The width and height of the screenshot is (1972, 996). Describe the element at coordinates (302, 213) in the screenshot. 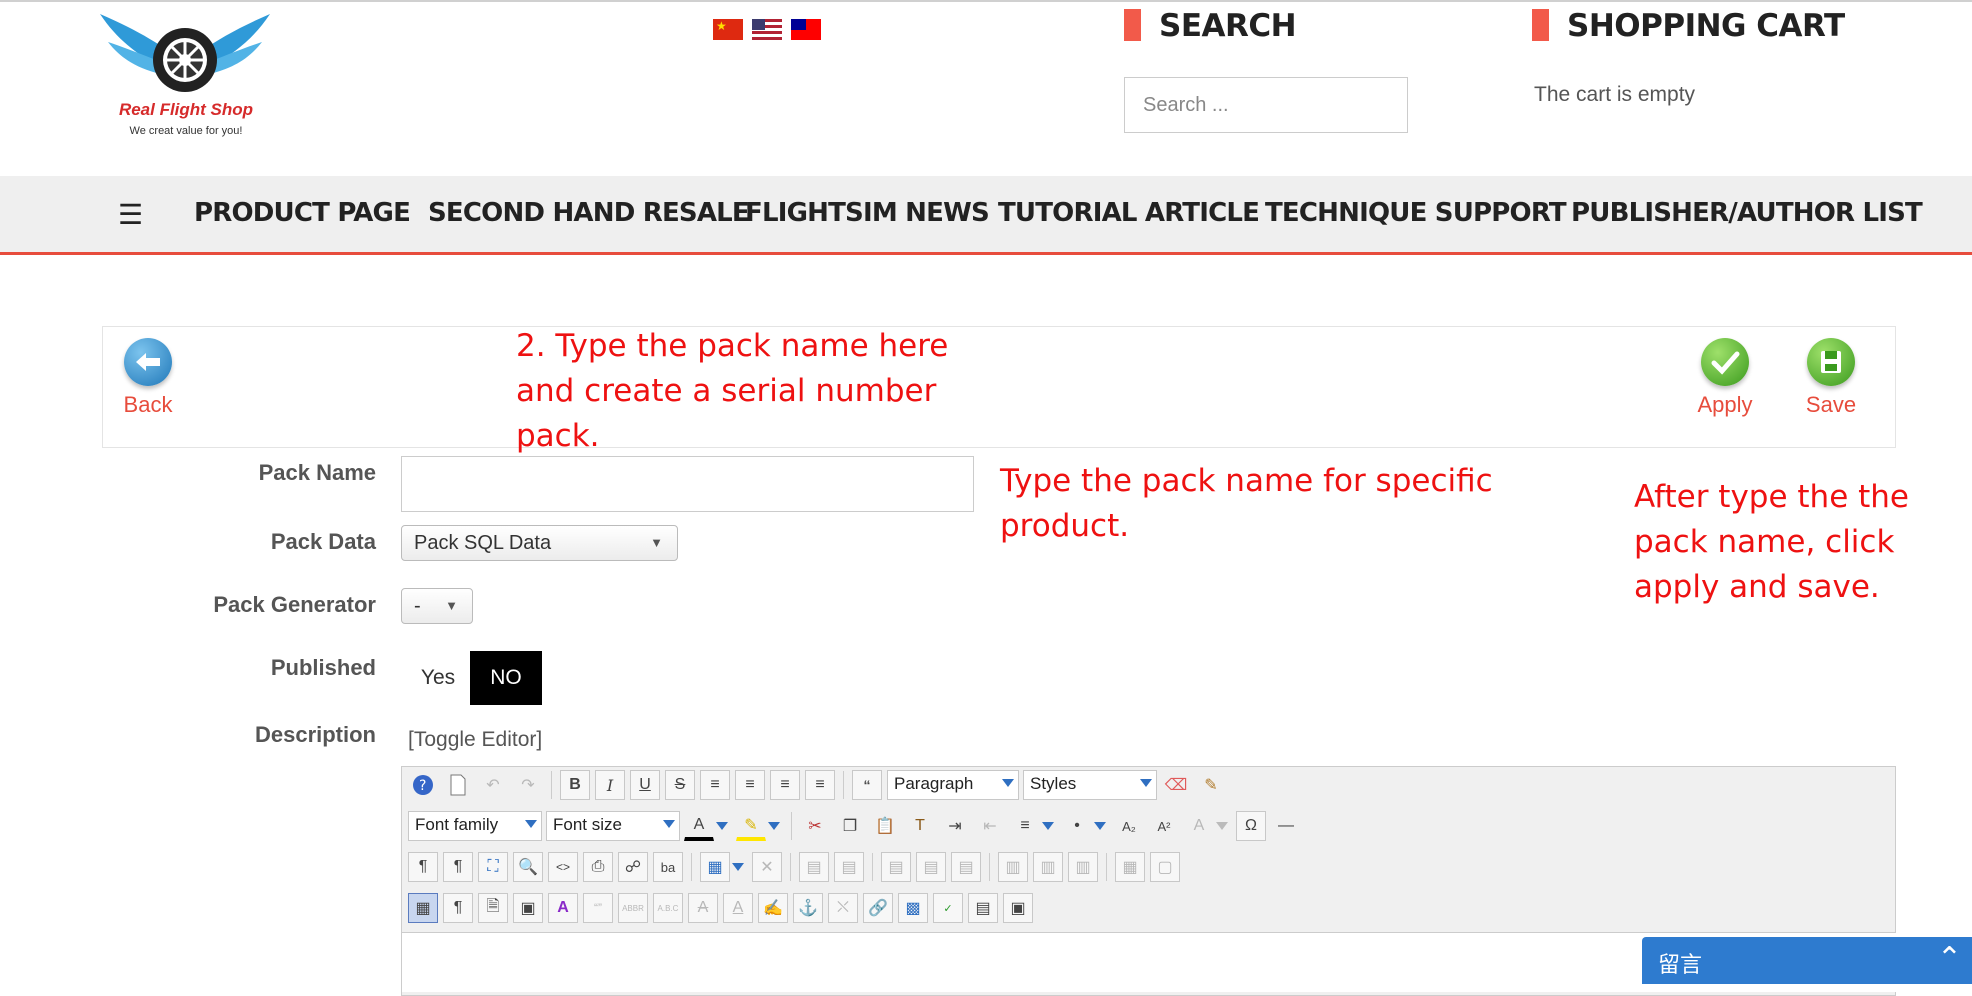

I see `nav-item-product-page: PRODUCT PAGE` at that location.